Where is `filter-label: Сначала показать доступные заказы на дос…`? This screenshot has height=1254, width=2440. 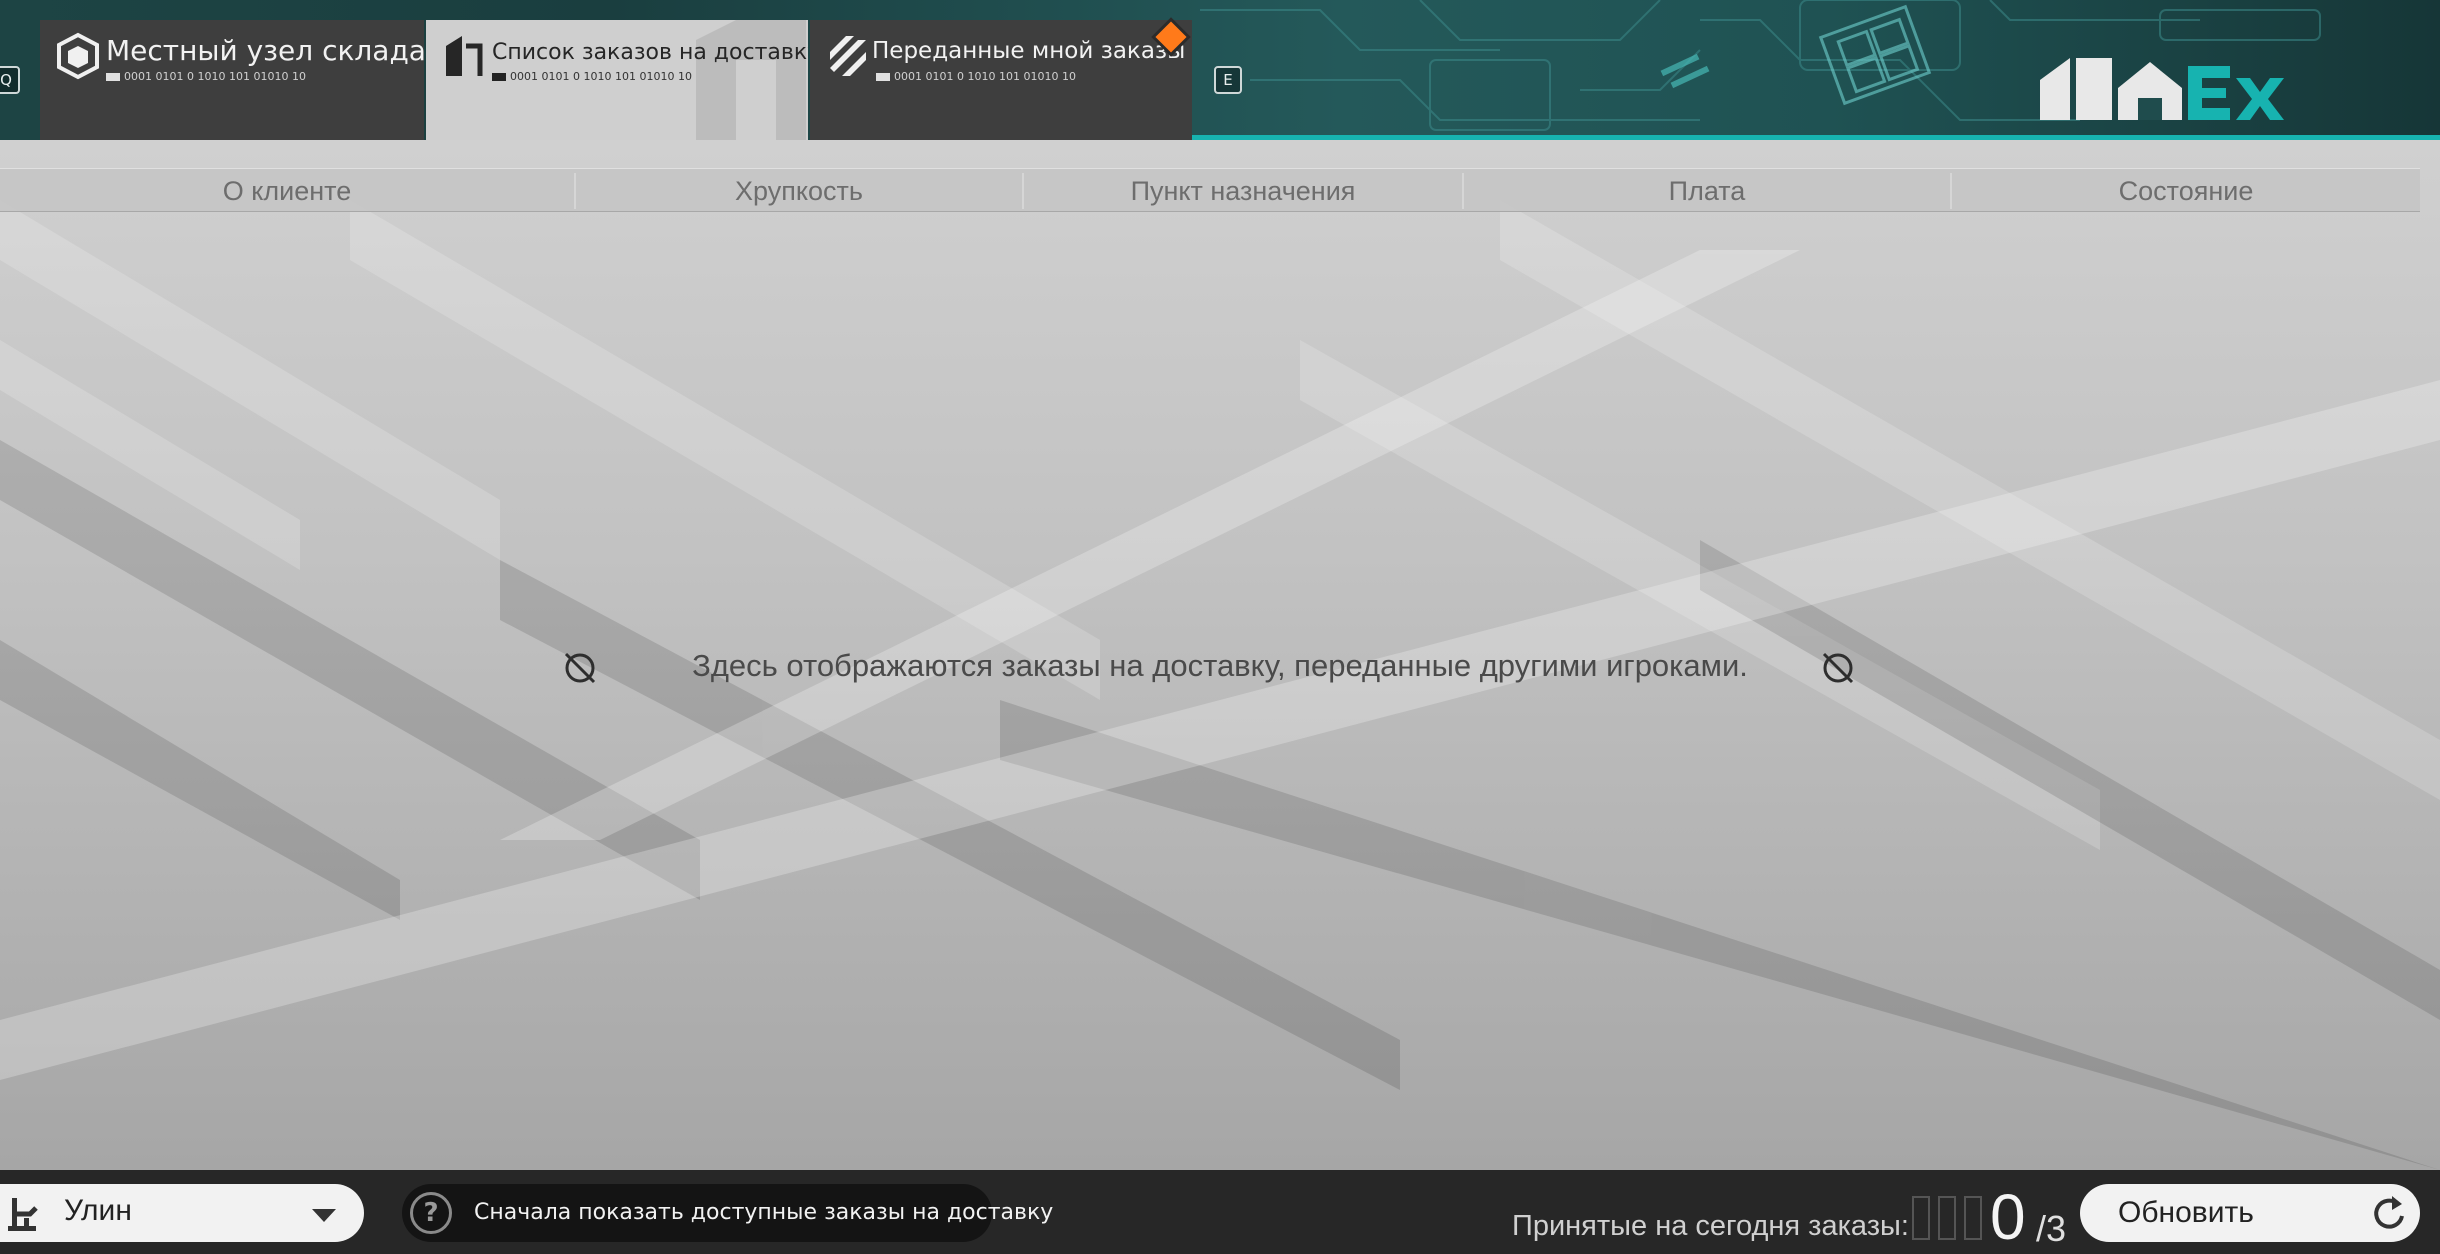
filter-label: Сначала показать доступные заказы на дос… is located at coordinates (764, 1212).